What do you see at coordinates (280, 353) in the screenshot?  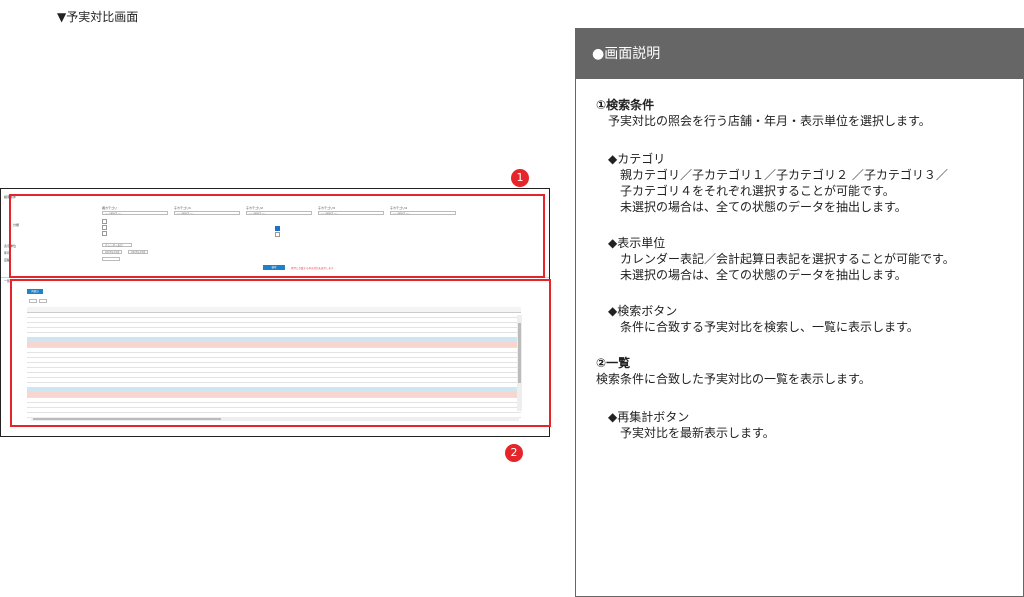 I see `highlight-box-list` at bounding box center [280, 353].